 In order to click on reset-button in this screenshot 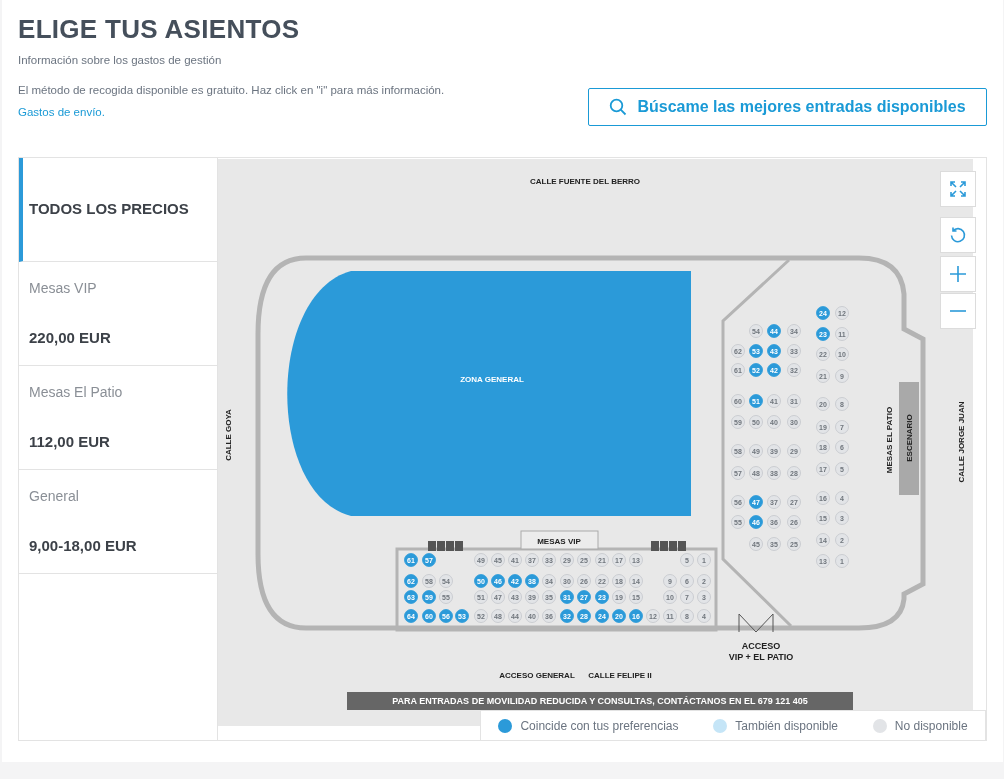, I will do `click(958, 235)`.